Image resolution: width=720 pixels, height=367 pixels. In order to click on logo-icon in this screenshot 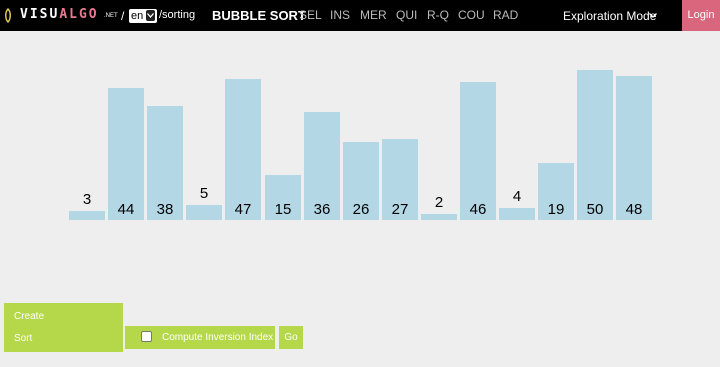, I will do `click(8, 15)`.